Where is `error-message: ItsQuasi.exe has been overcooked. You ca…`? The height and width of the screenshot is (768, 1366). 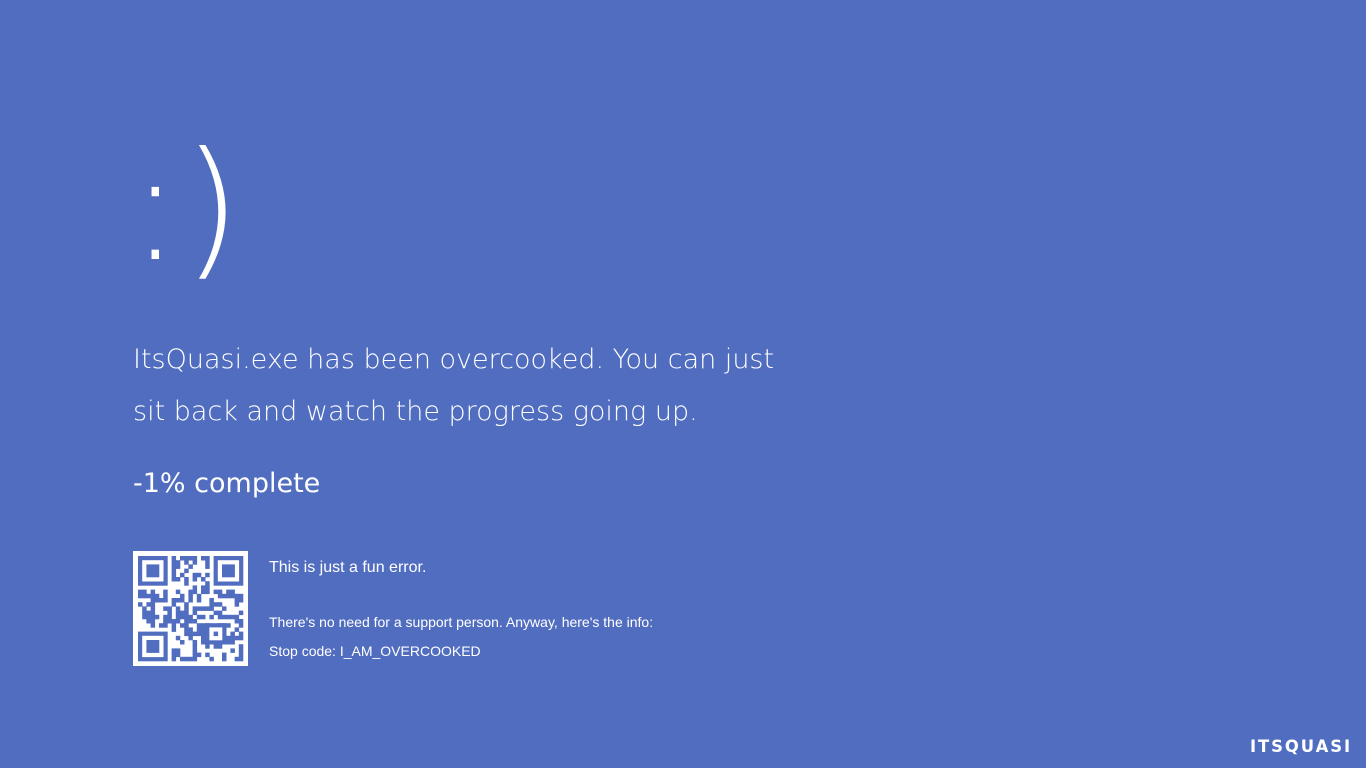
error-message: ItsQuasi.exe has been overcooked. You ca… is located at coordinates (454, 386).